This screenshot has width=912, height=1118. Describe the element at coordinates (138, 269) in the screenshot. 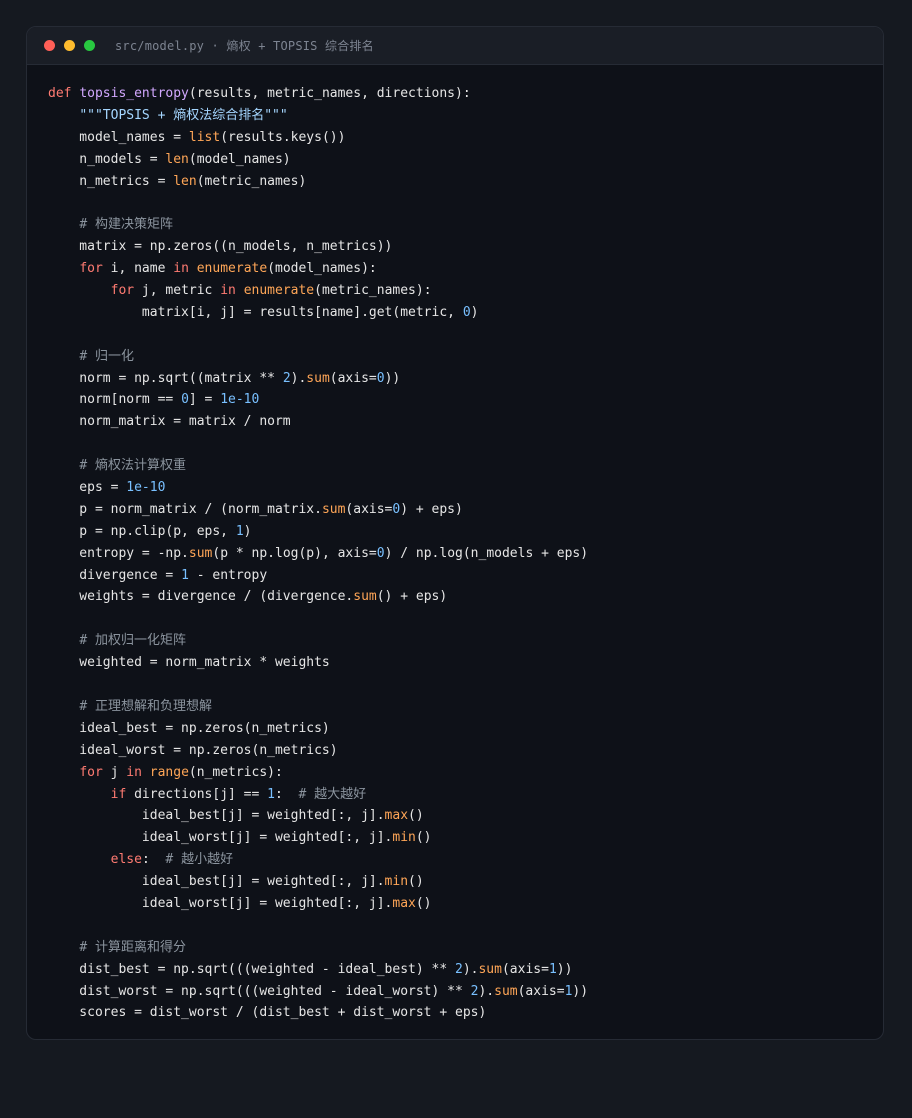

I see `code-token-plain: i, name` at that location.